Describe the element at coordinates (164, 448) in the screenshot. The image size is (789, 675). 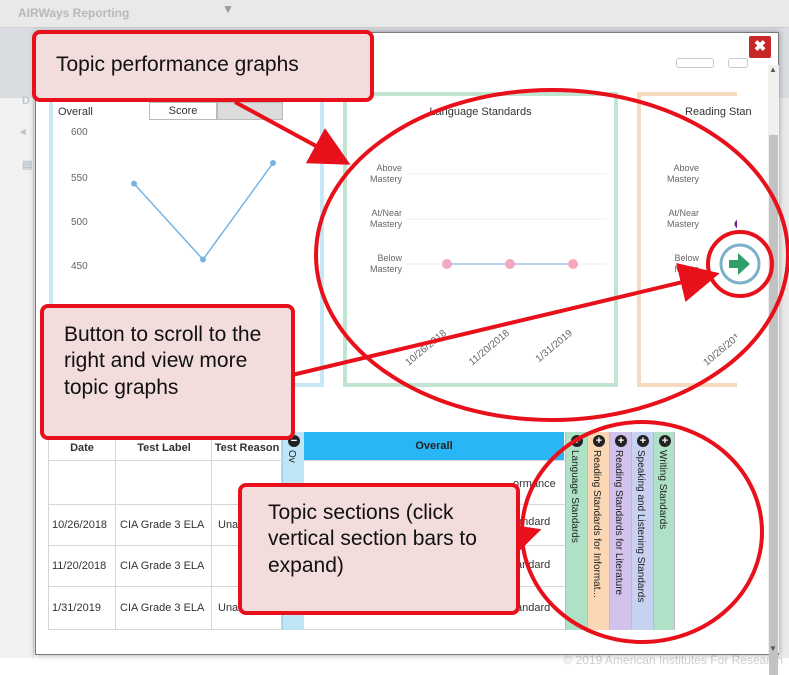
I see `column-header-test-label: Test Label` at that location.